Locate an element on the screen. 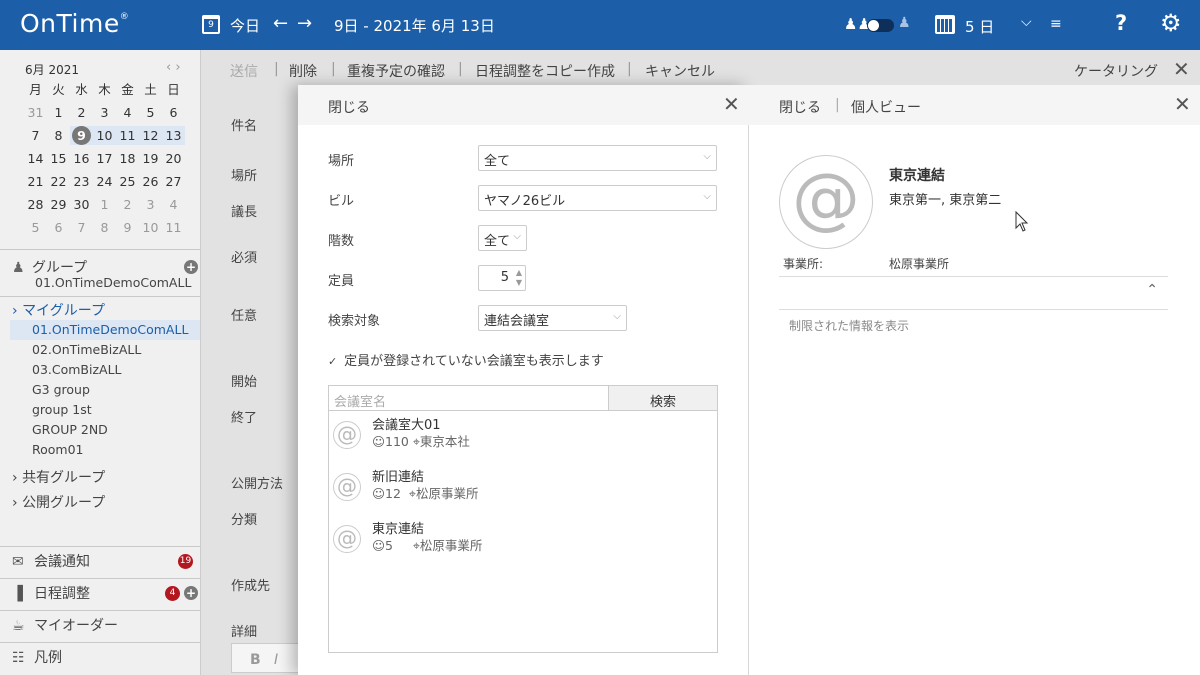 The width and height of the screenshot is (1200, 675). calendar-day: 15 is located at coordinates (58, 158).